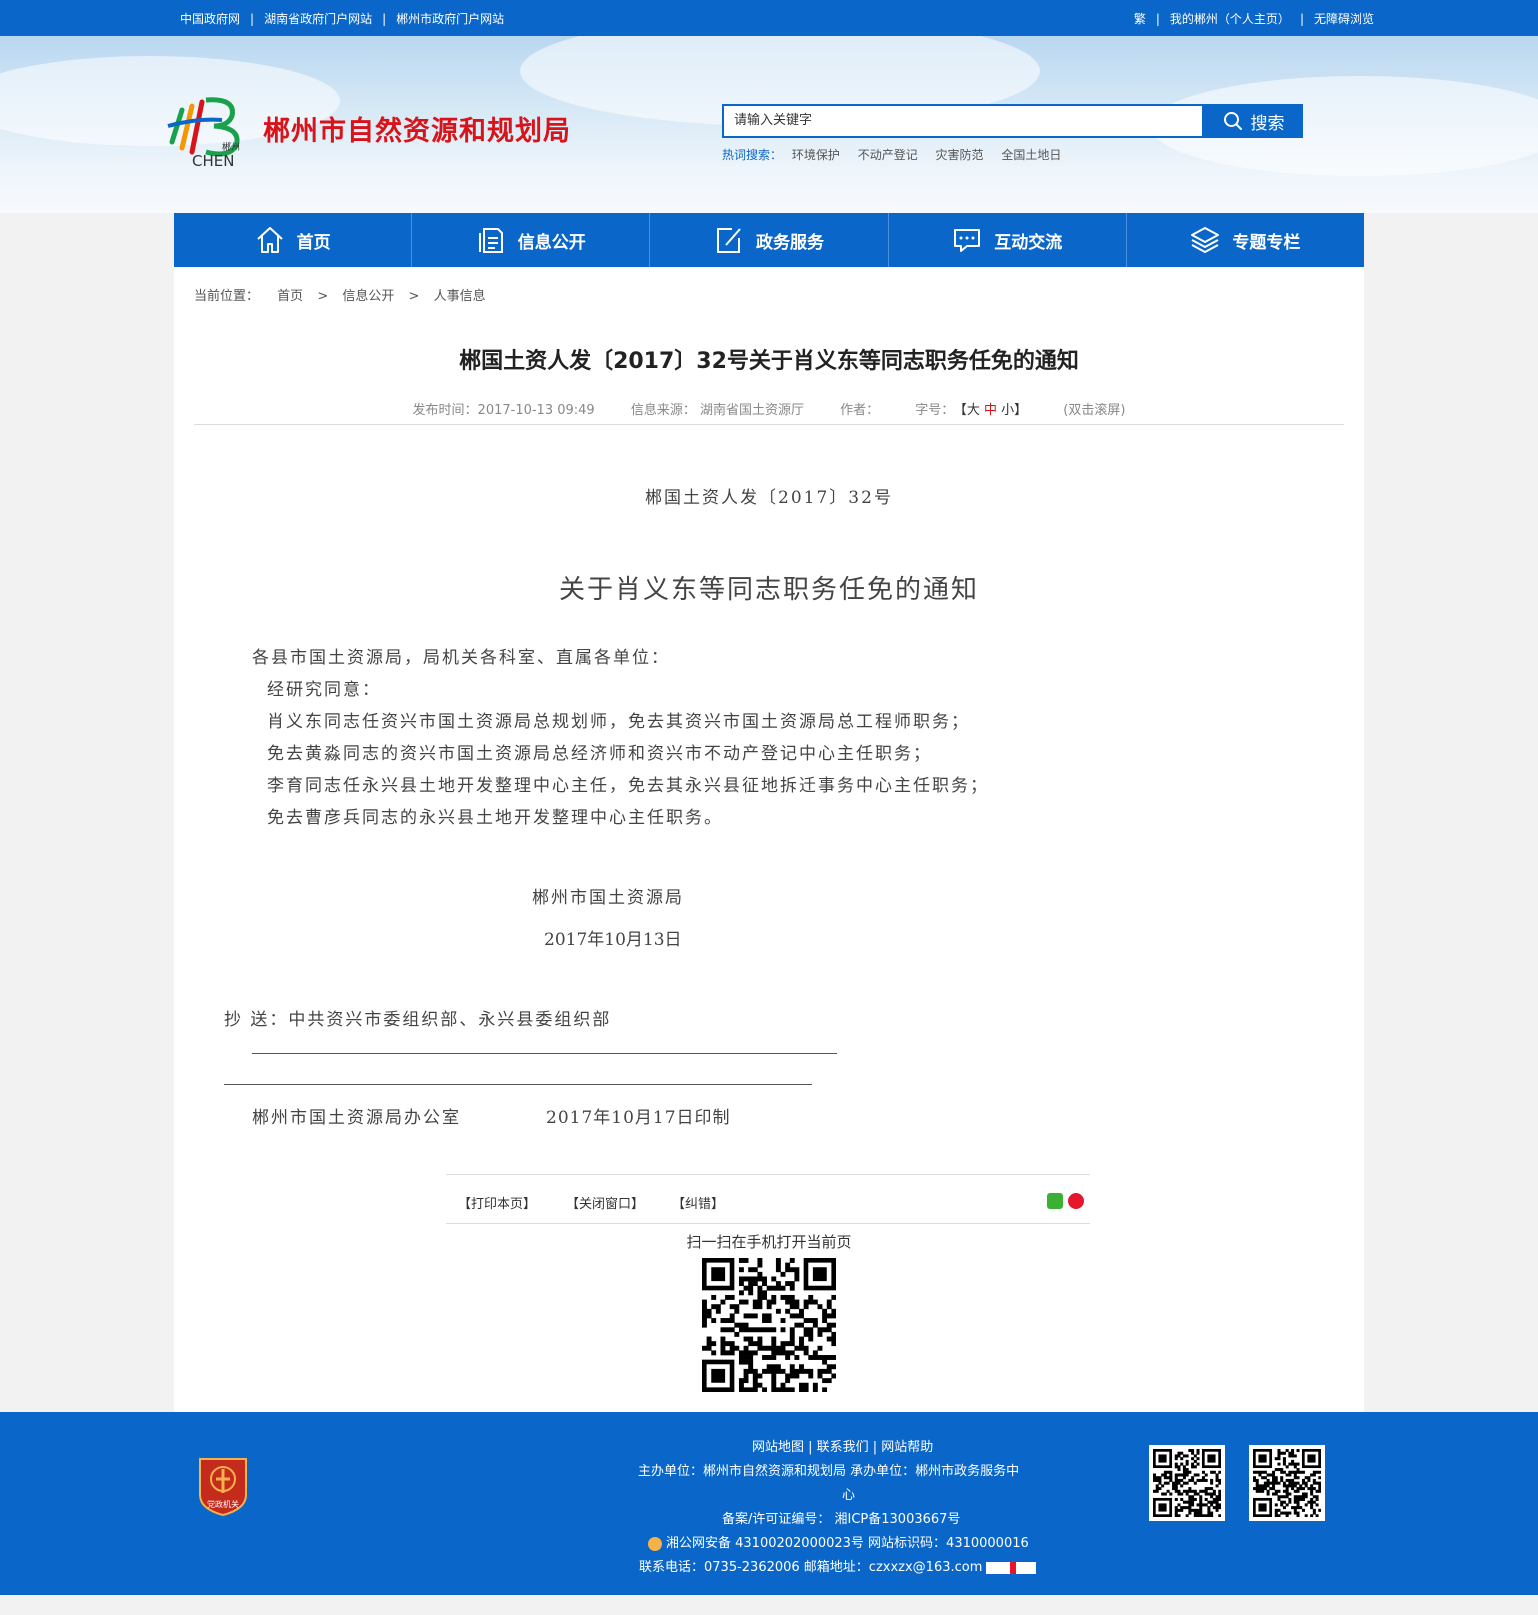 The image size is (1538, 1615). What do you see at coordinates (269, 240) in the screenshot?
I see `home-icon` at bounding box center [269, 240].